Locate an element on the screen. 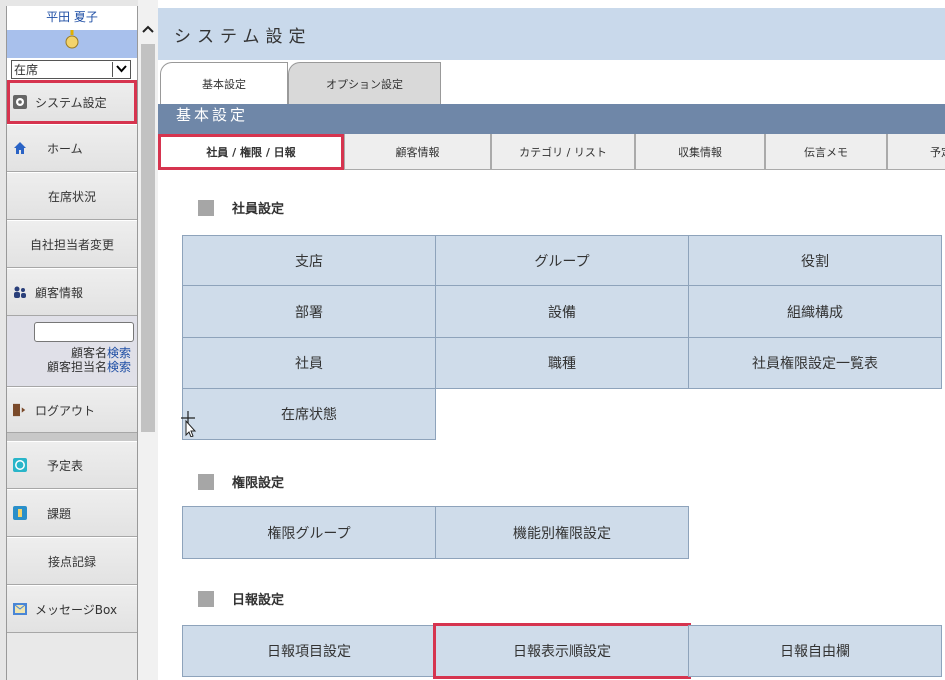  sidebar-item-label: ログアウト is located at coordinates (65, 410).